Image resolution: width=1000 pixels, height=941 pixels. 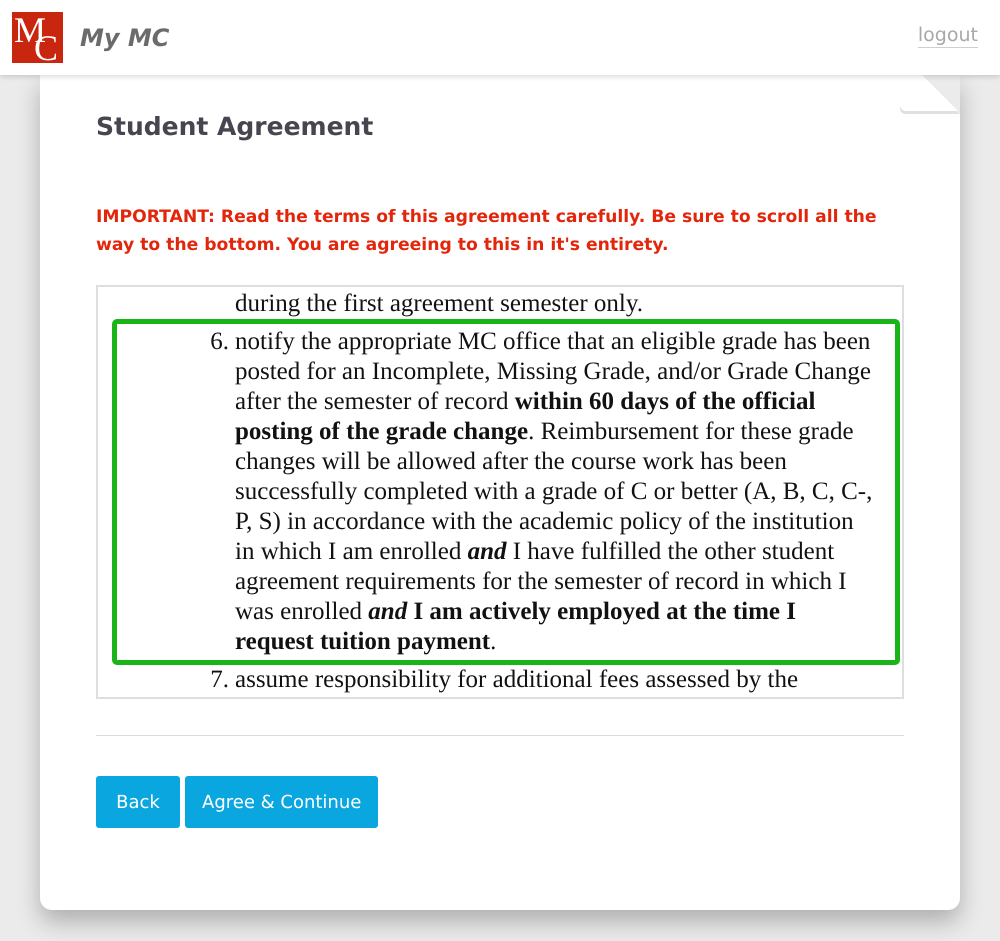 I want to click on list-item-text: assume responsibility for additional fees assessed by the, so click(x=517, y=680).